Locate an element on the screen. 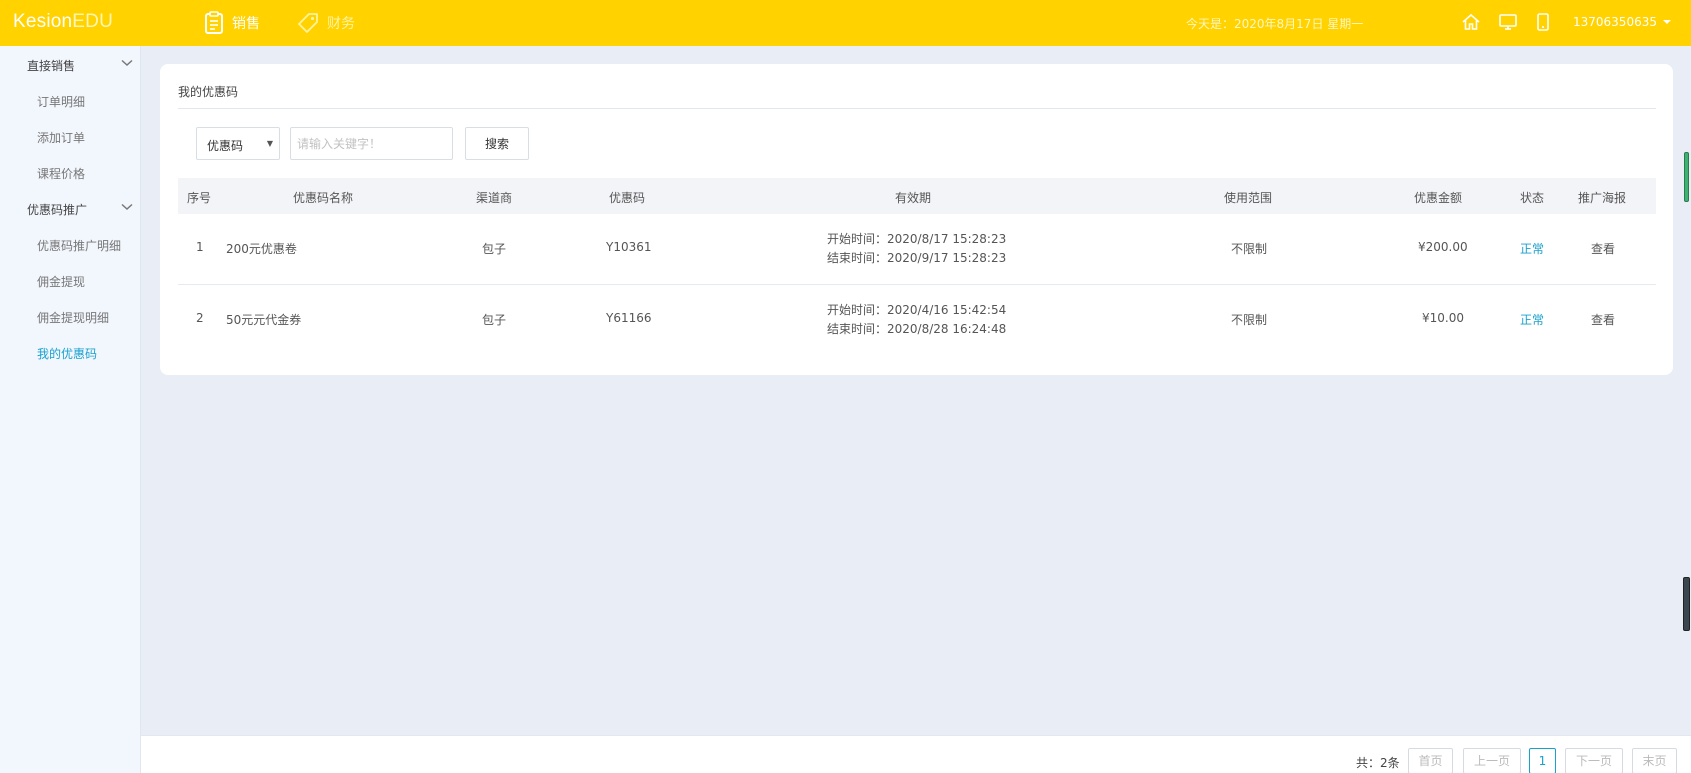  col-amount: 优惠金额 is located at coordinates (1438, 198).